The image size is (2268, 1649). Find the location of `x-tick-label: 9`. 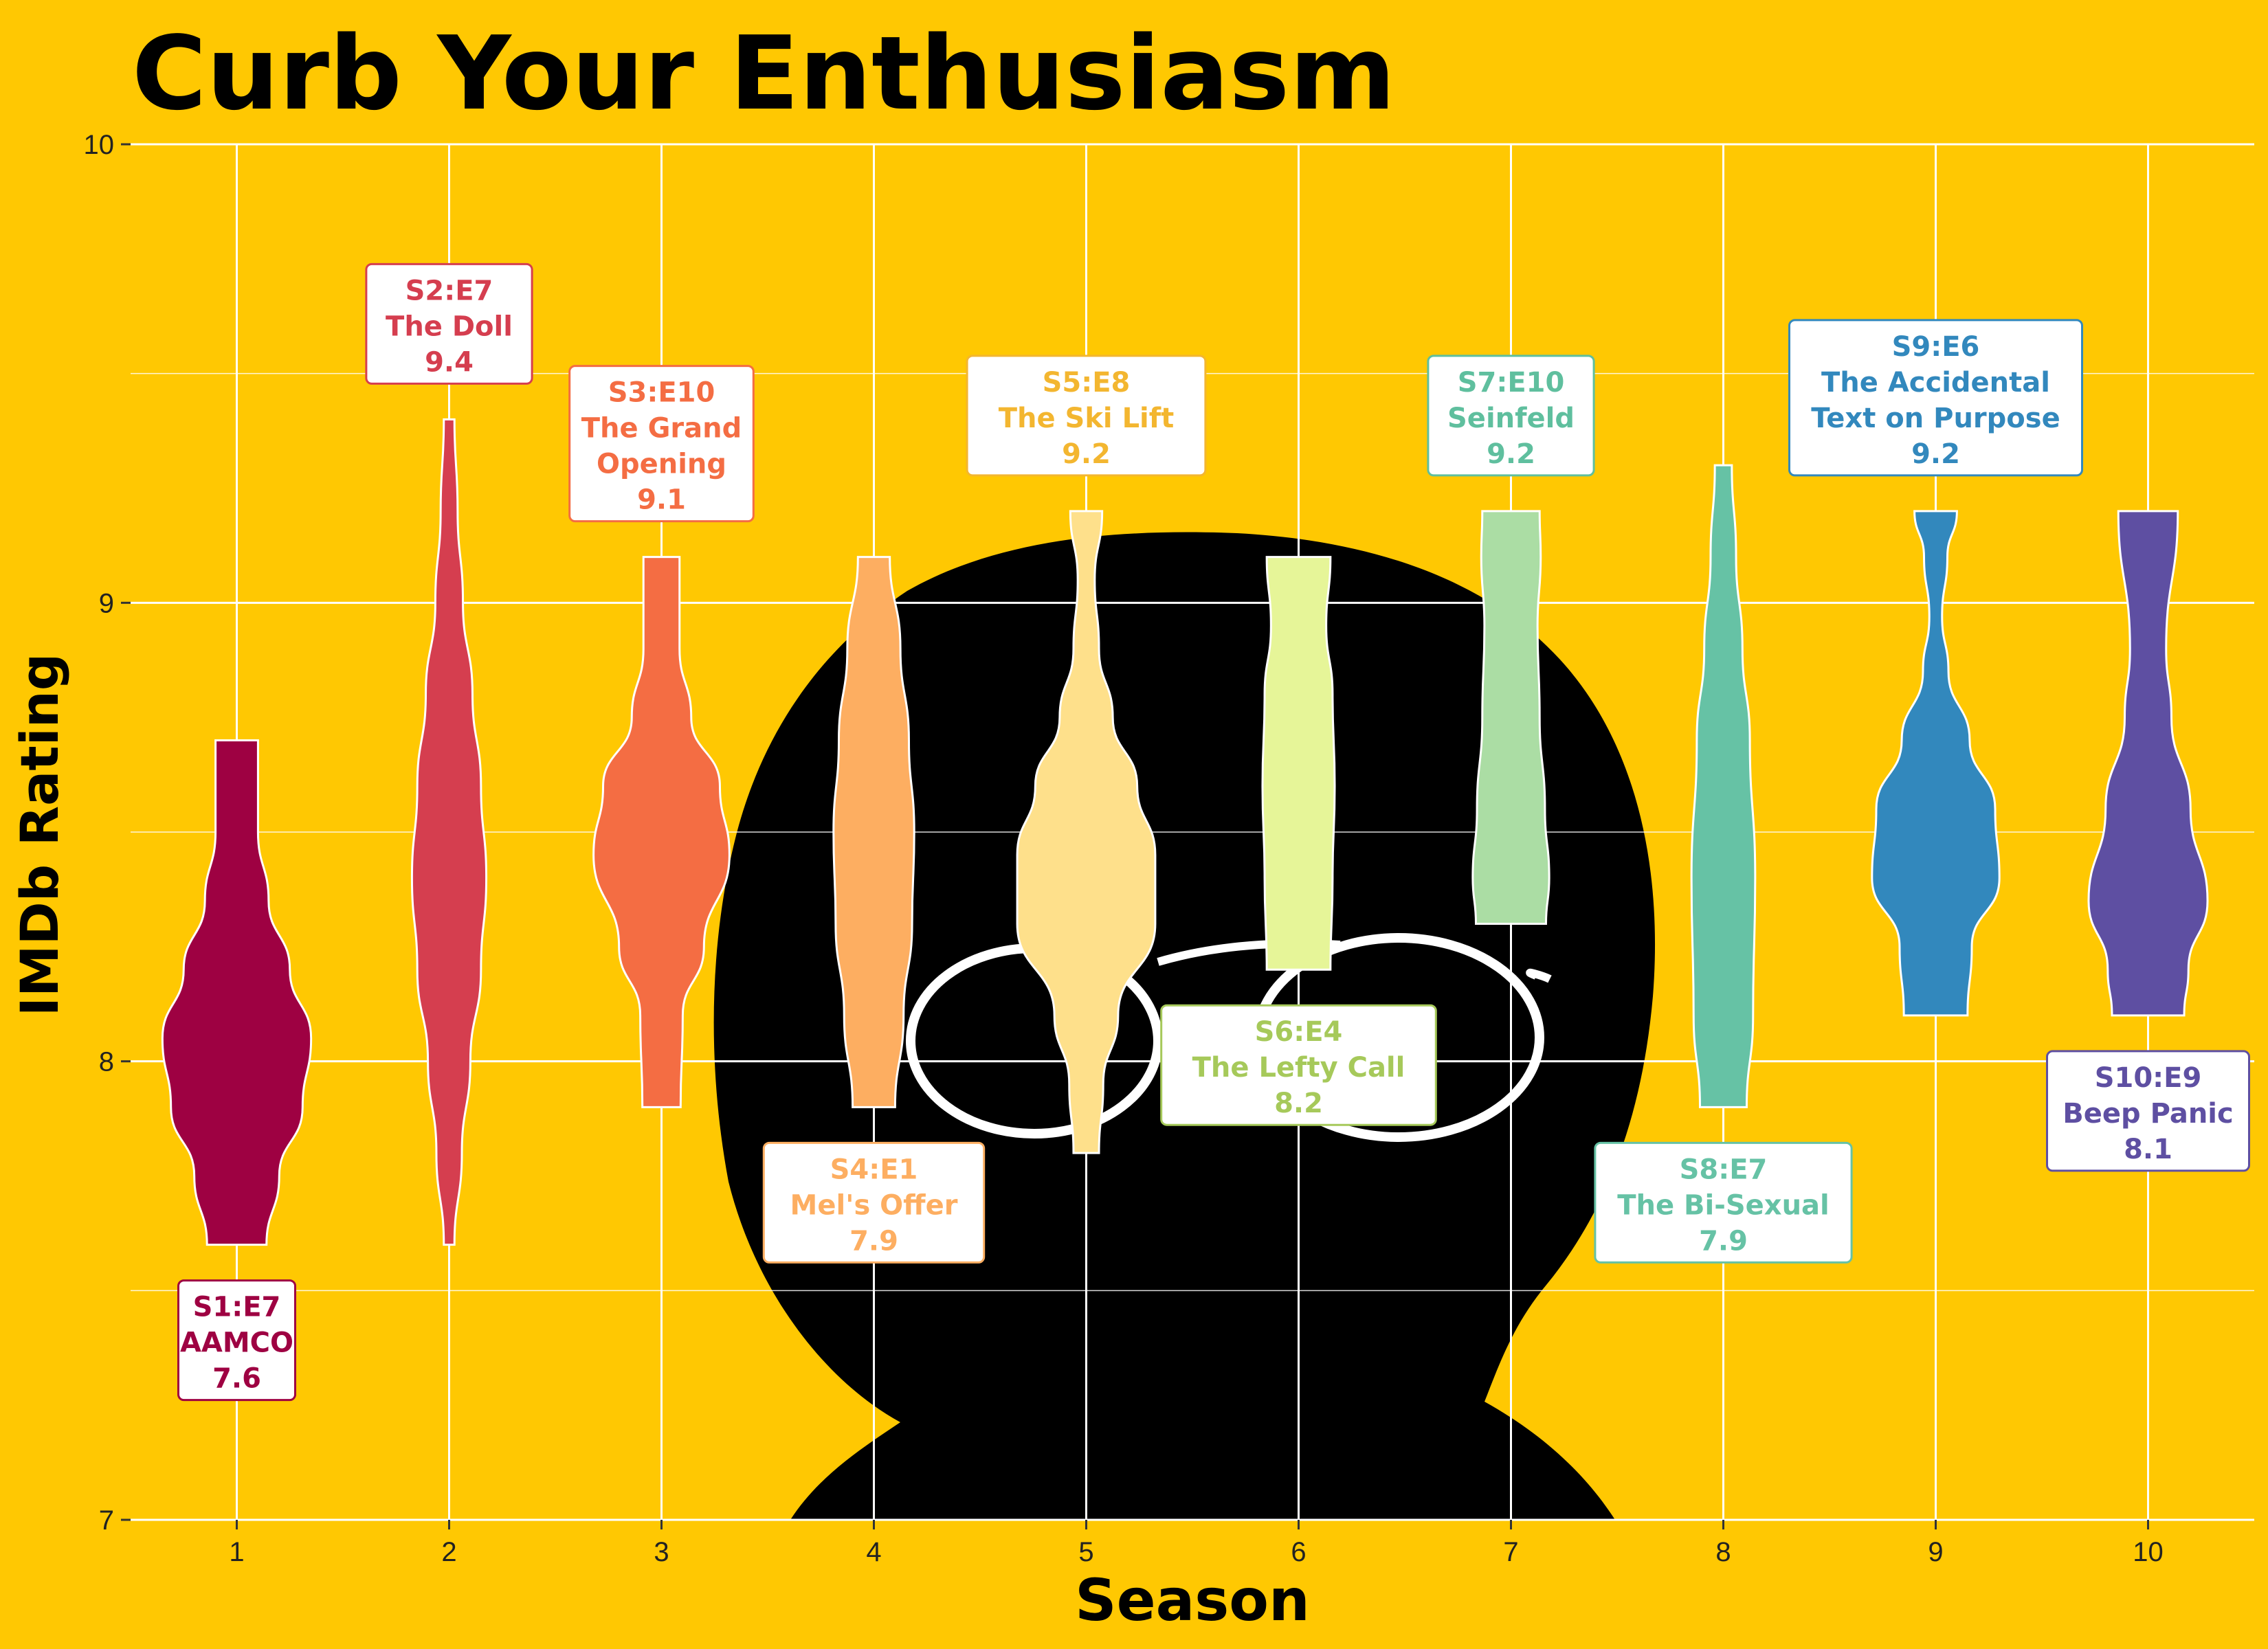

x-tick-label: 9 is located at coordinates (1935, 1552).